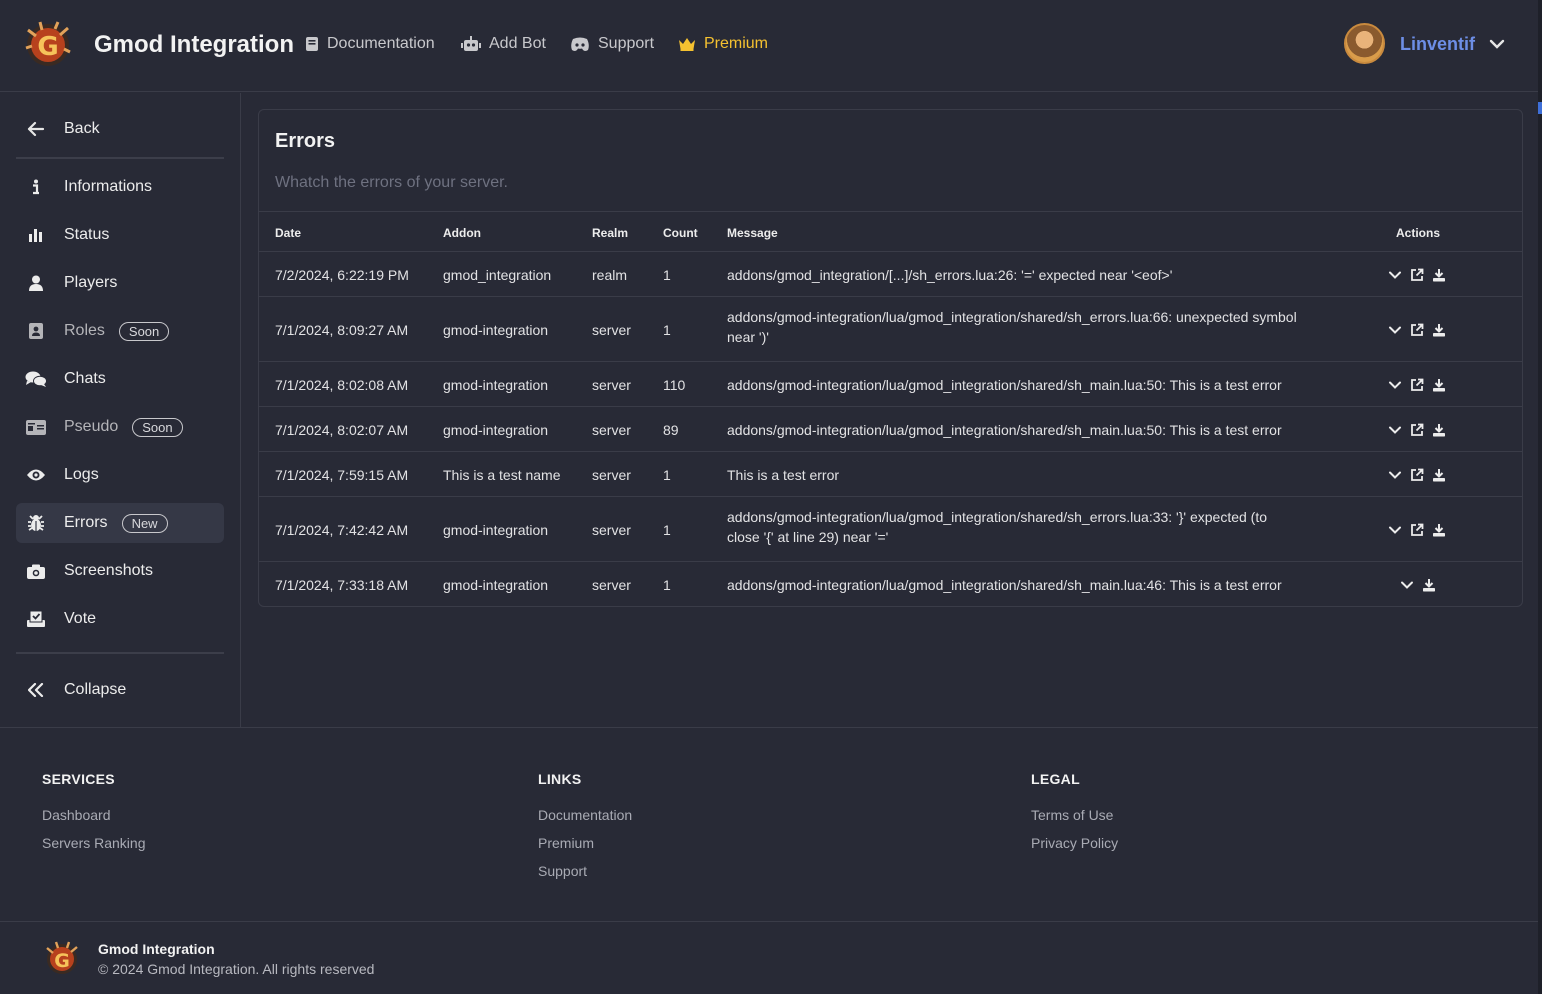 The image size is (1542, 994). What do you see at coordinates (342, 274) in the screenshot?
I see `cell-date: 7/2/2024, 6:22:19 PM` at bounding box center [342, 274].